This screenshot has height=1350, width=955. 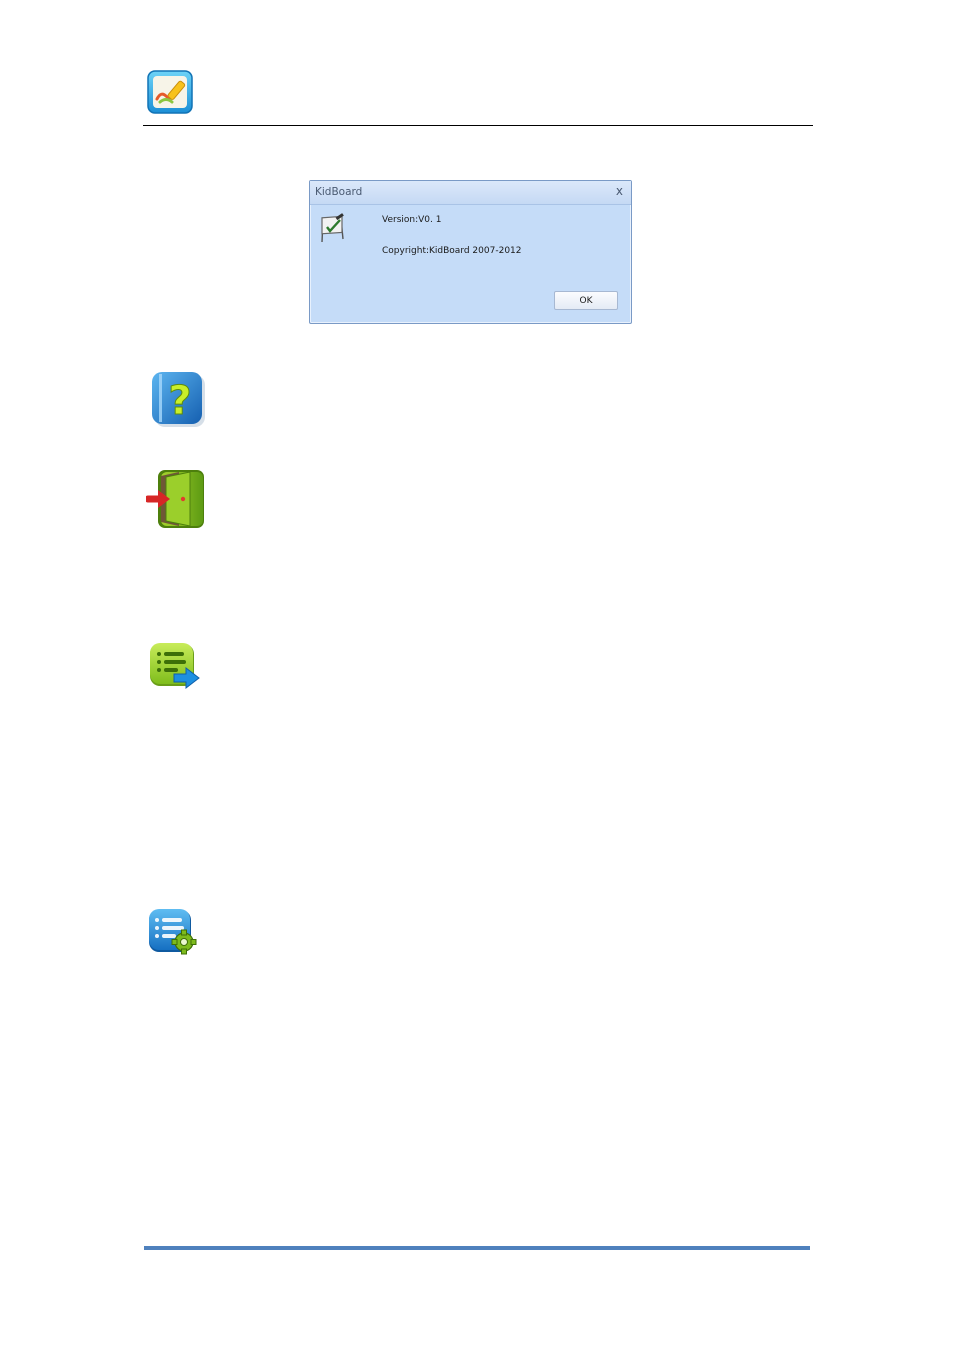 I want to click on kidboard-logo-icon, so click(x=170, y=92).